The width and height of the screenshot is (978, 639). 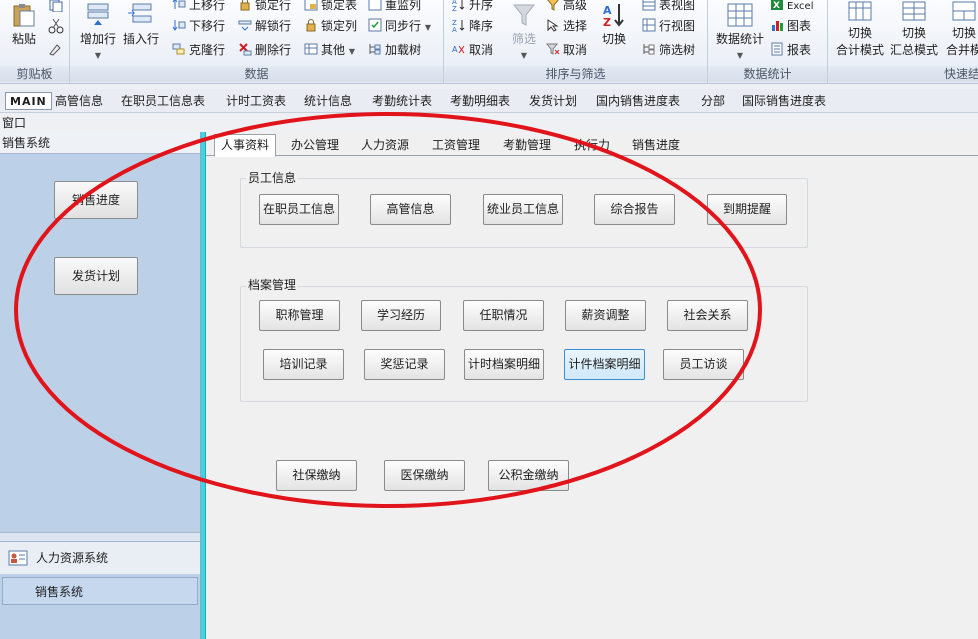 I want to click on module-tab-attendance-stats: 考勤统计表, so click(x=402, y=101).